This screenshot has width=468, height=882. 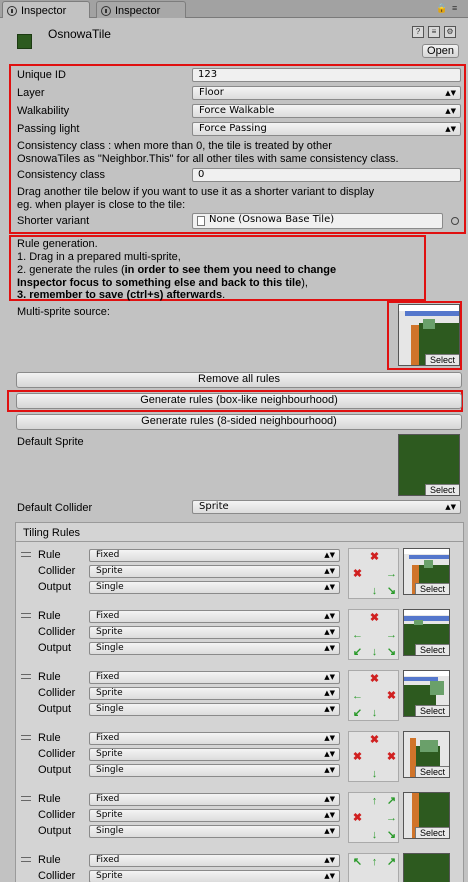 What do you see at coordinates (326, 93) in the screenshot?
I see `layer-dropdown: Floor ▲▼` at bounding box center [326, 93].